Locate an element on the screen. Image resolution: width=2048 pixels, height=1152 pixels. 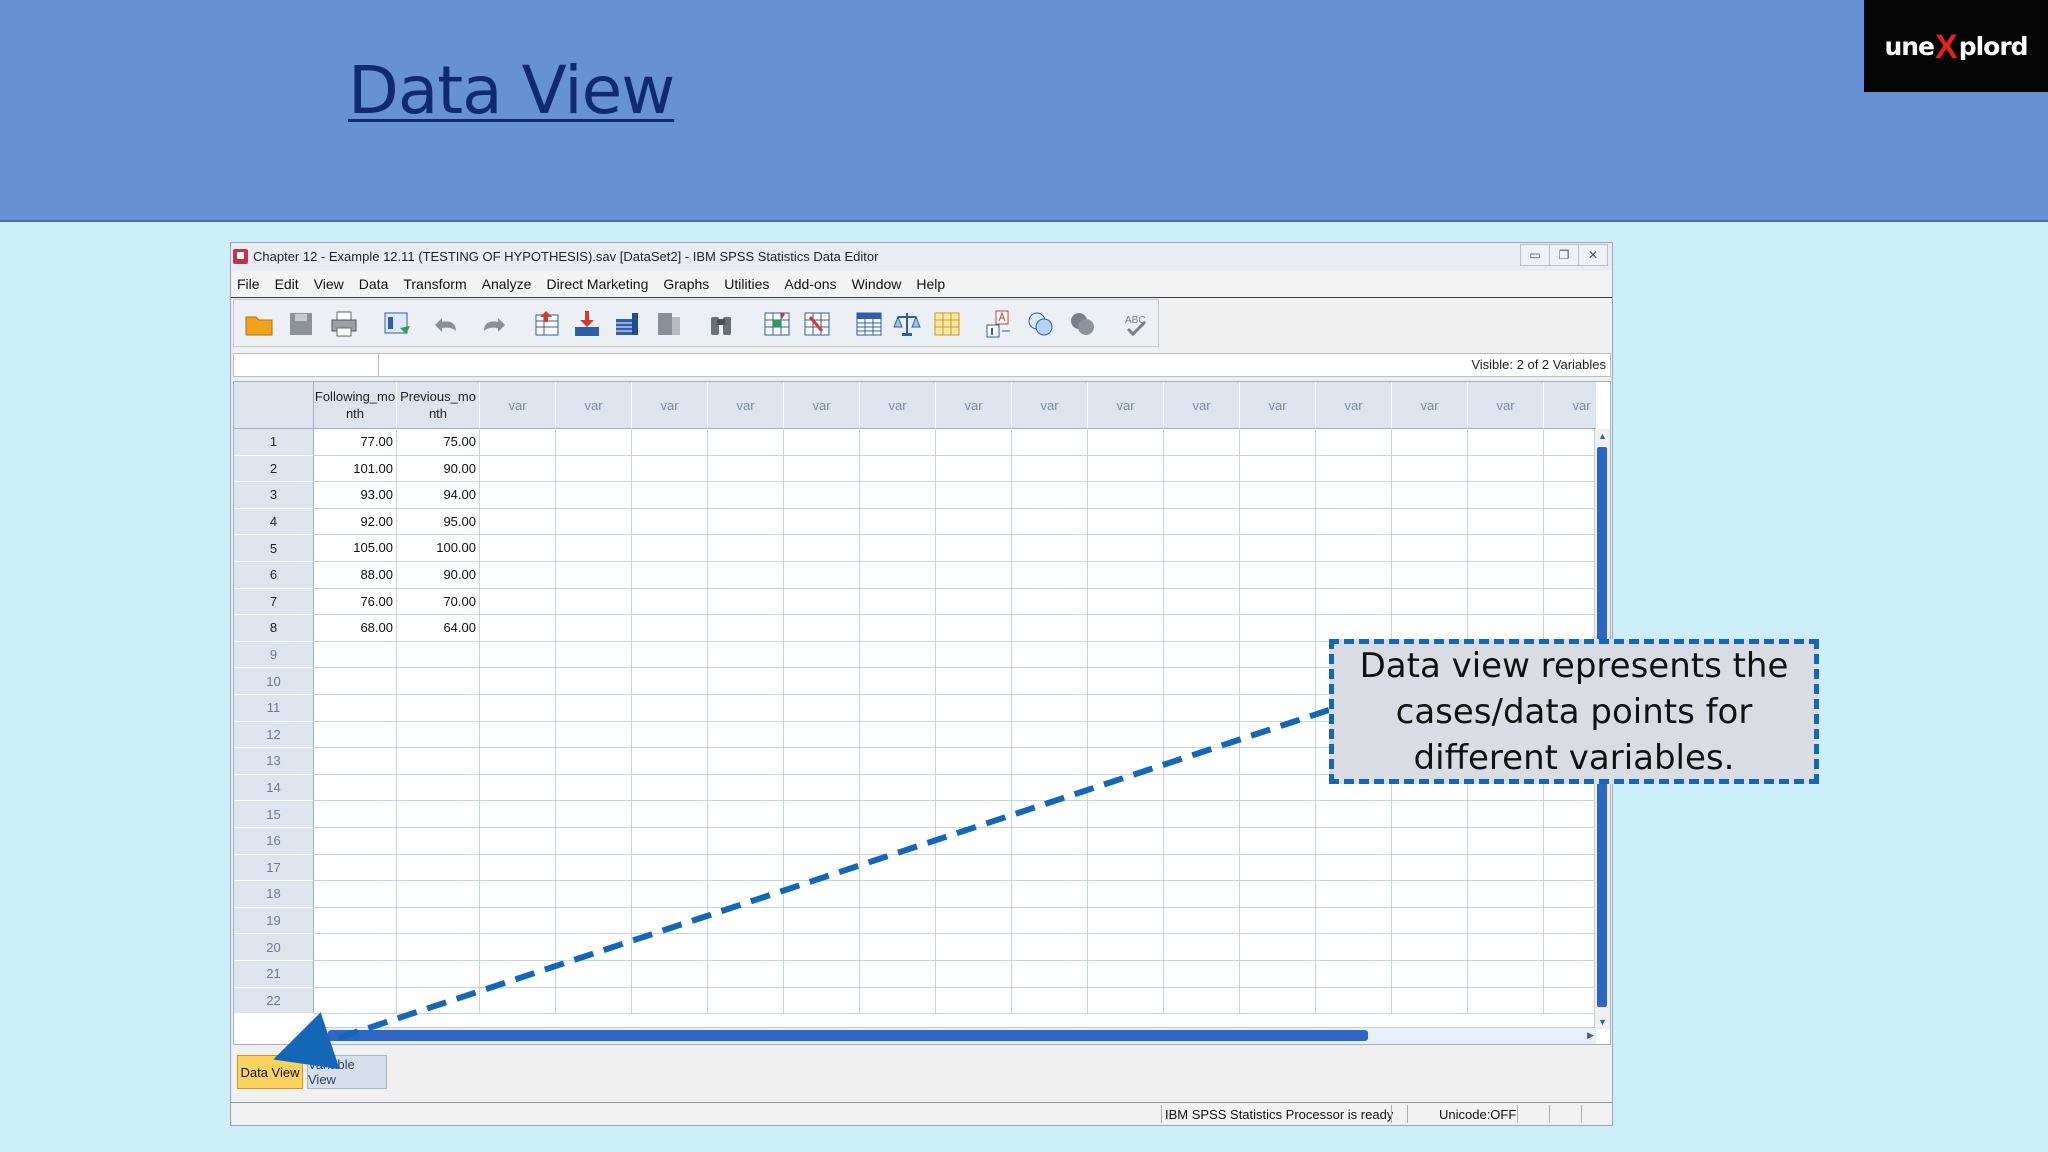
data-cell: 68.00 is located at coordinates (355, 628).